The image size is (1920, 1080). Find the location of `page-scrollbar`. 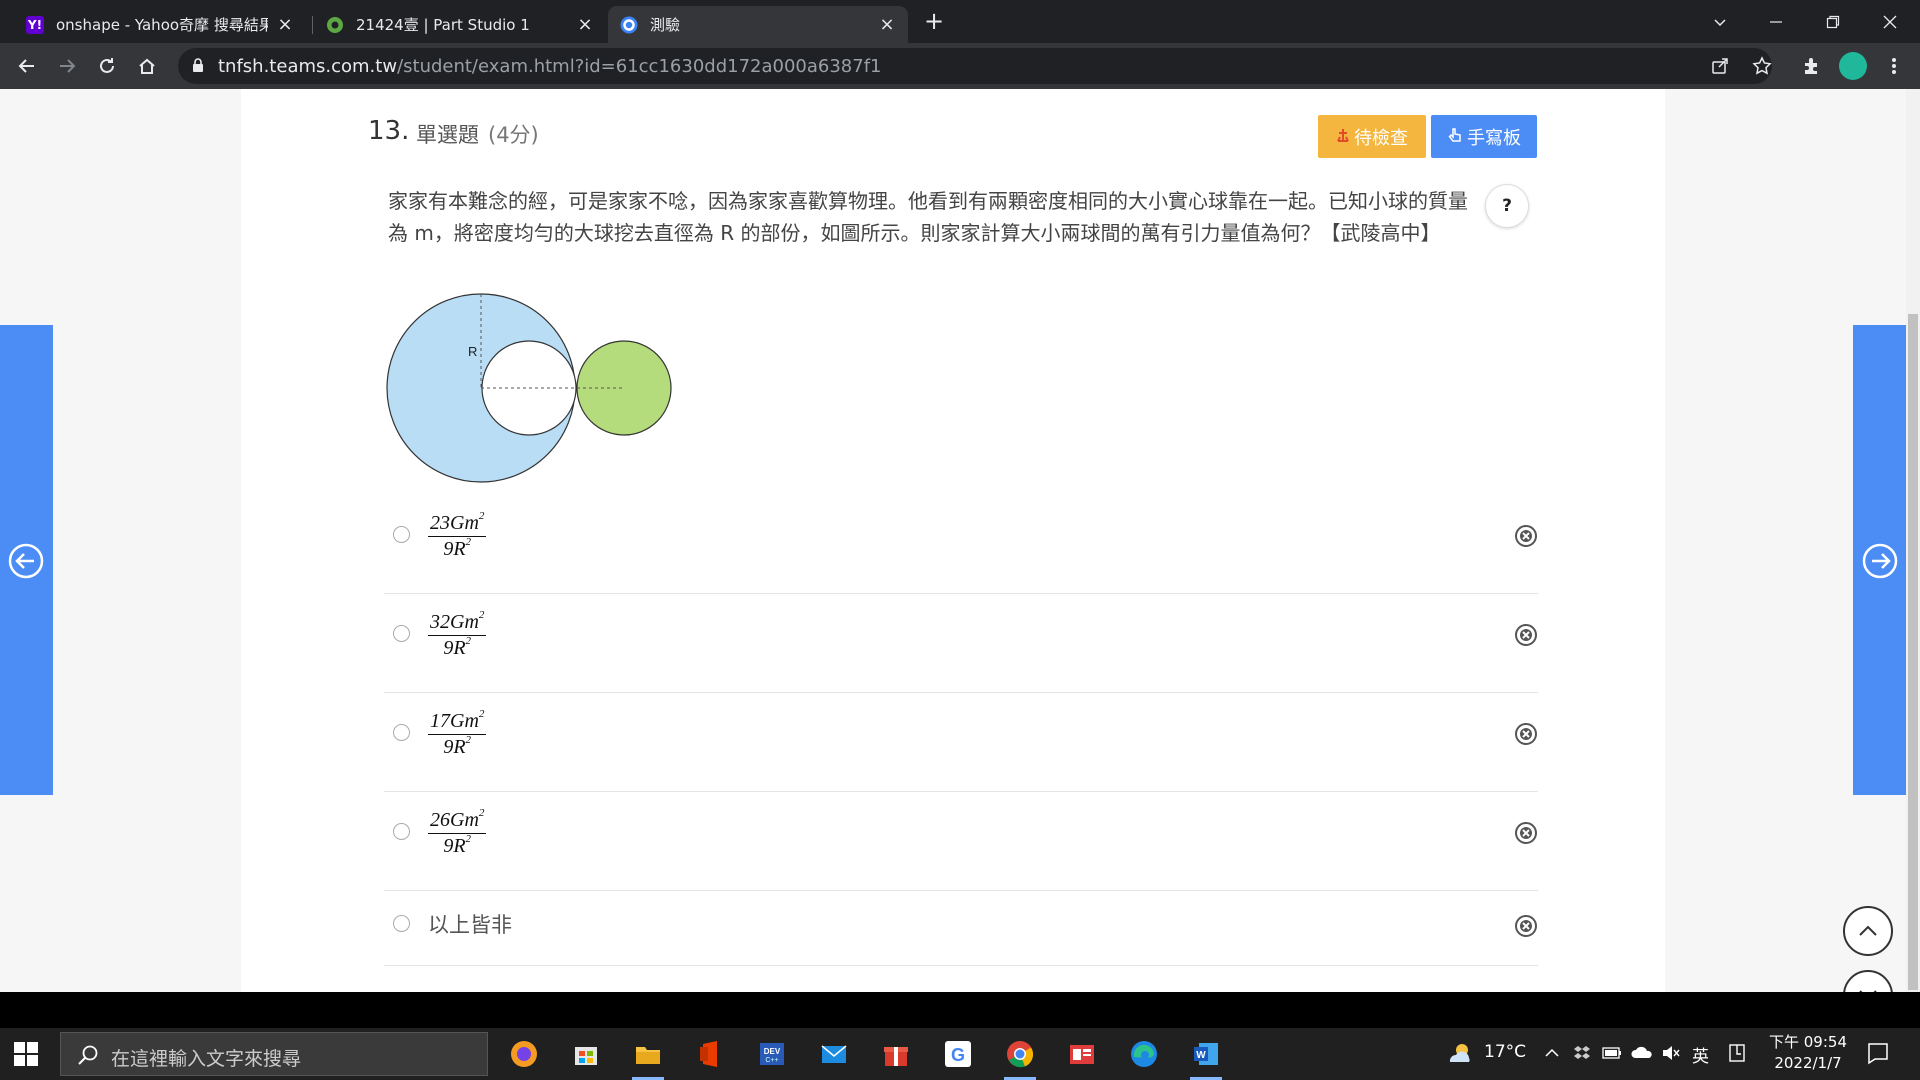

page-scrollbar is located at coordinates (1913, 540).